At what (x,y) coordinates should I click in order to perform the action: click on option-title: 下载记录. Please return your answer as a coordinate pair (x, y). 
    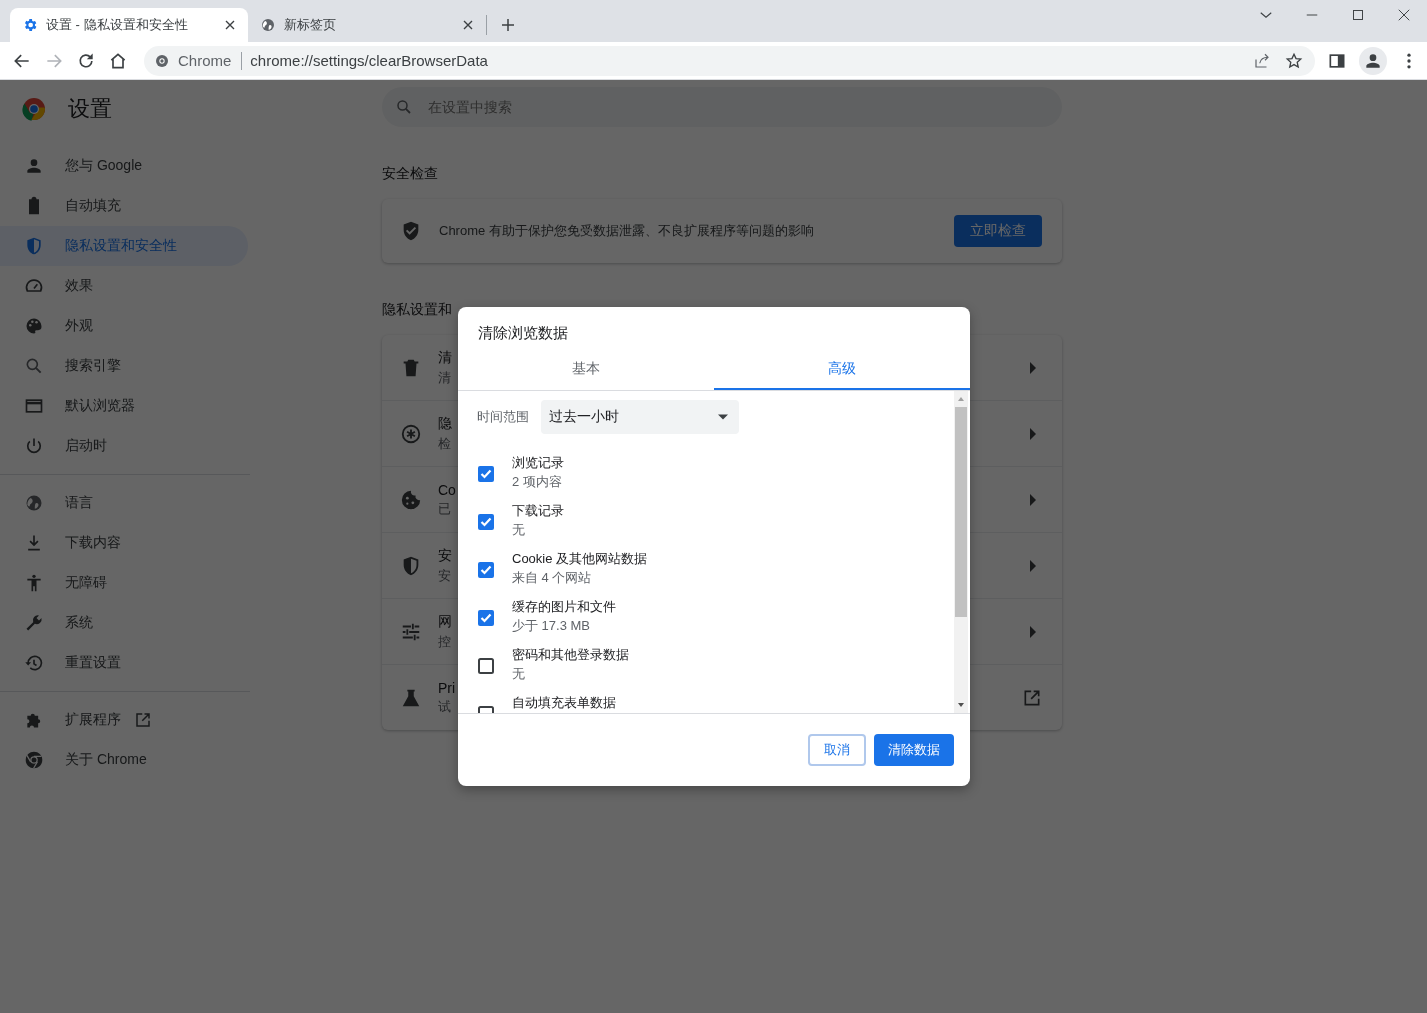
    Looking at the image, I should click on (538, 510).